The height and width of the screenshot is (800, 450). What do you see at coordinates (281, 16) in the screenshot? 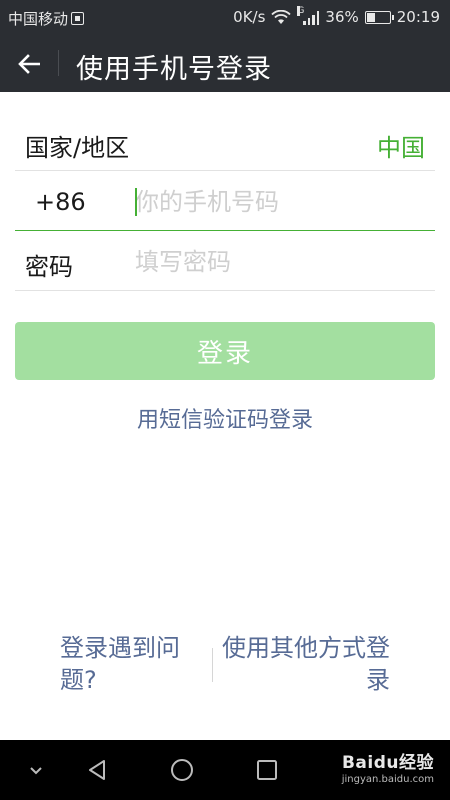
I see `wifi-icon` at bounding box center [281, 16].